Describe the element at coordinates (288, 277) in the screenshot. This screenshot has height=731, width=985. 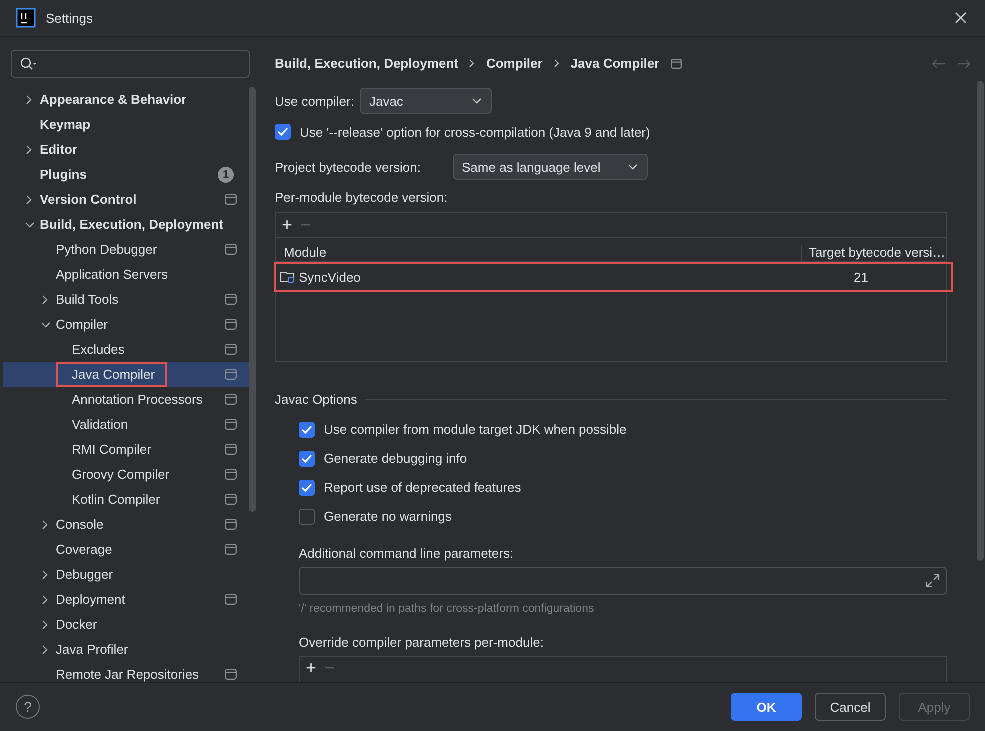
I see `module-folder-icon` at that location.